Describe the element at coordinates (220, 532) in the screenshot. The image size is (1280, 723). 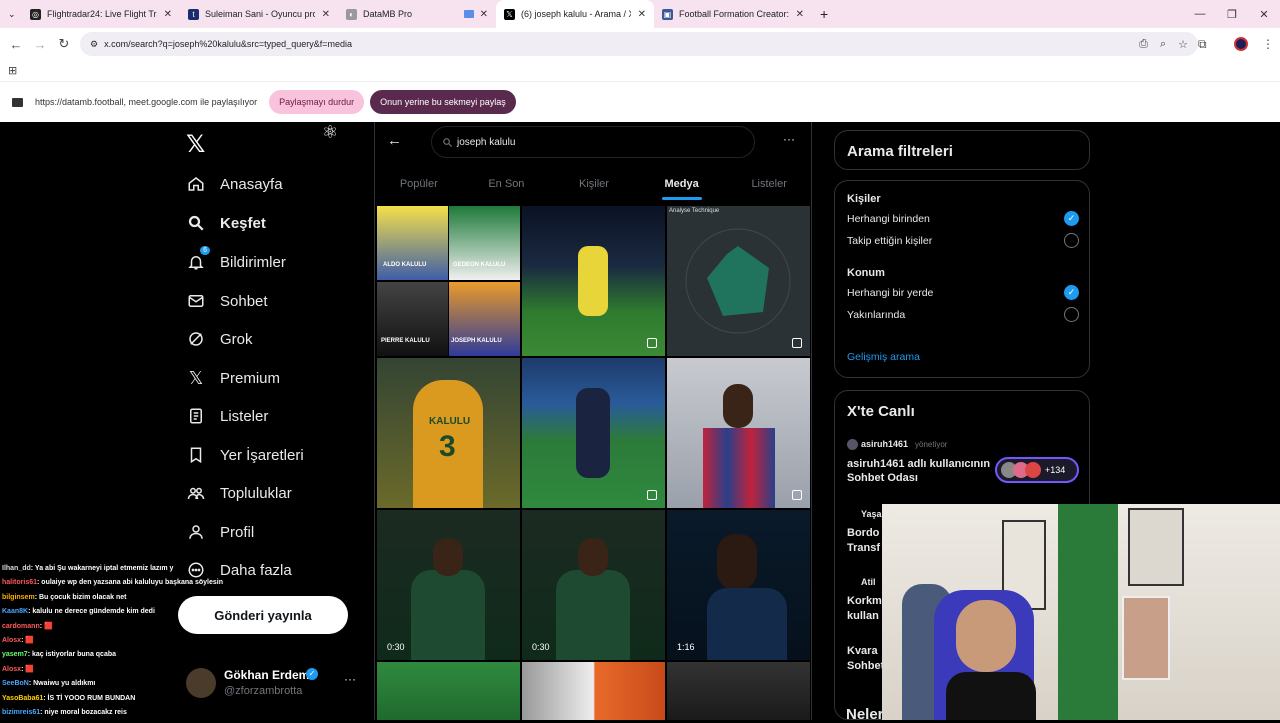
I see `nav-profile: Profil` at that location.